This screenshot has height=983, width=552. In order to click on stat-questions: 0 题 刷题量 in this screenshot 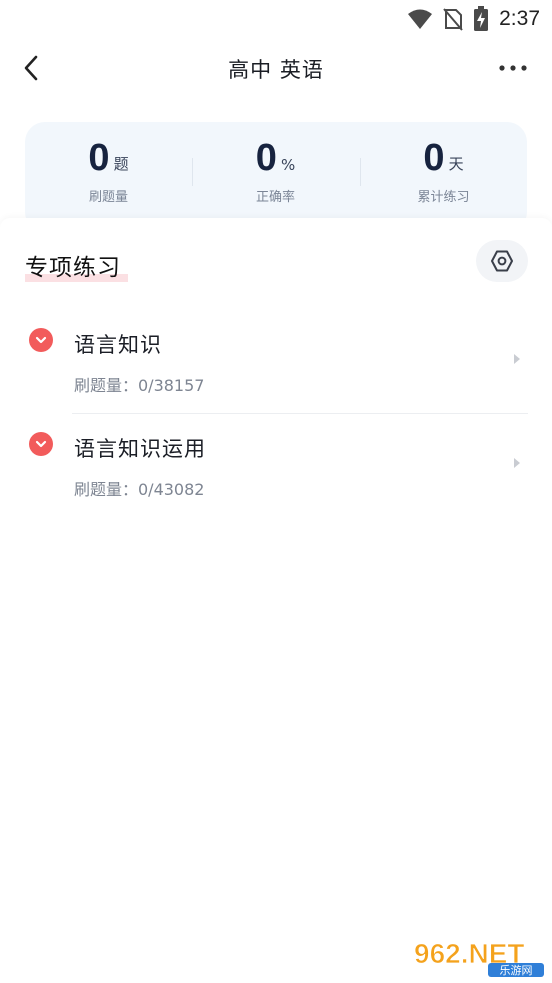, I will do `click(108, 170)`.